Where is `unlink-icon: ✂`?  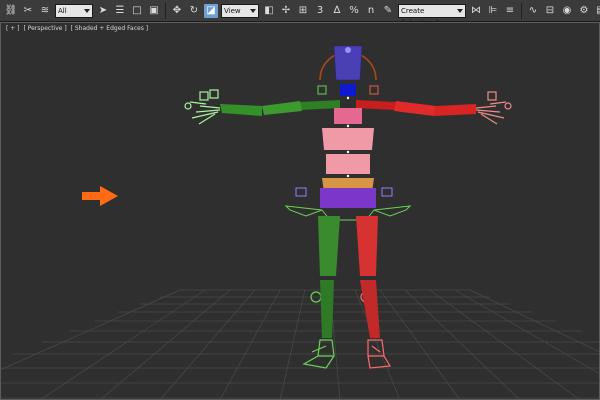 unlink-icon: ✂ is located at coordinates (28, 11).